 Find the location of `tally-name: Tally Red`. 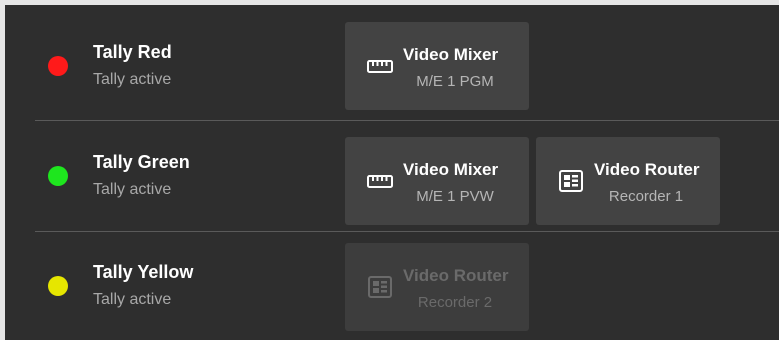

tally-name: Tally Red is located at coordinates (132, 52).